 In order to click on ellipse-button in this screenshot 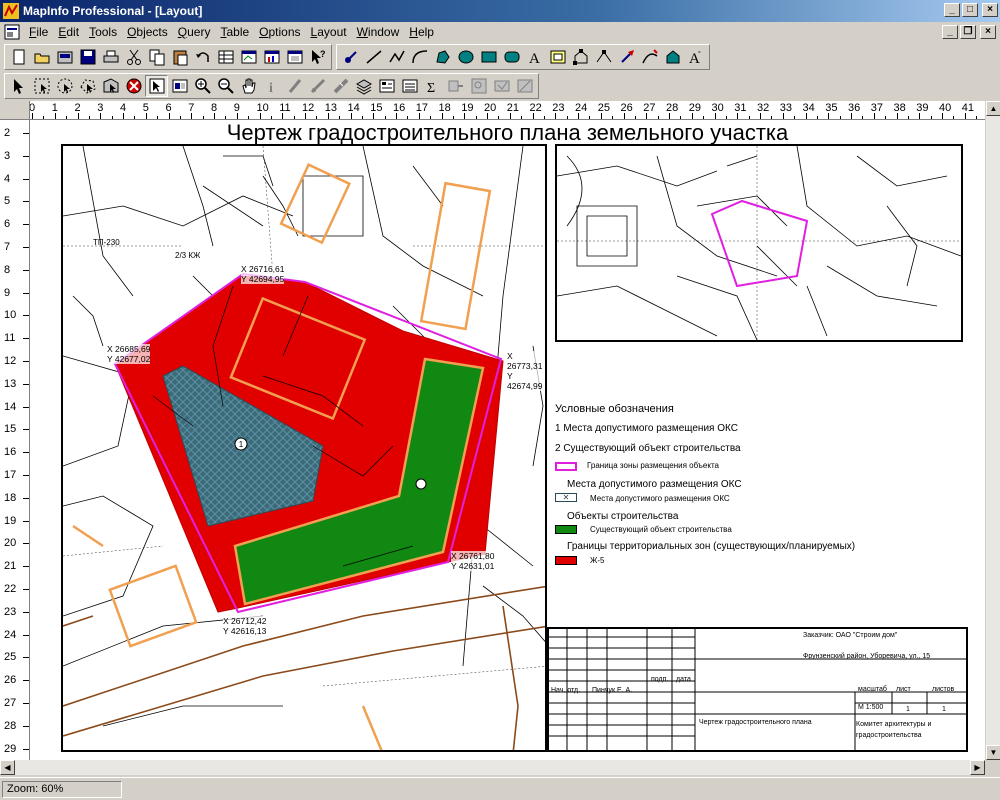, I will do `click(465, 57)`.